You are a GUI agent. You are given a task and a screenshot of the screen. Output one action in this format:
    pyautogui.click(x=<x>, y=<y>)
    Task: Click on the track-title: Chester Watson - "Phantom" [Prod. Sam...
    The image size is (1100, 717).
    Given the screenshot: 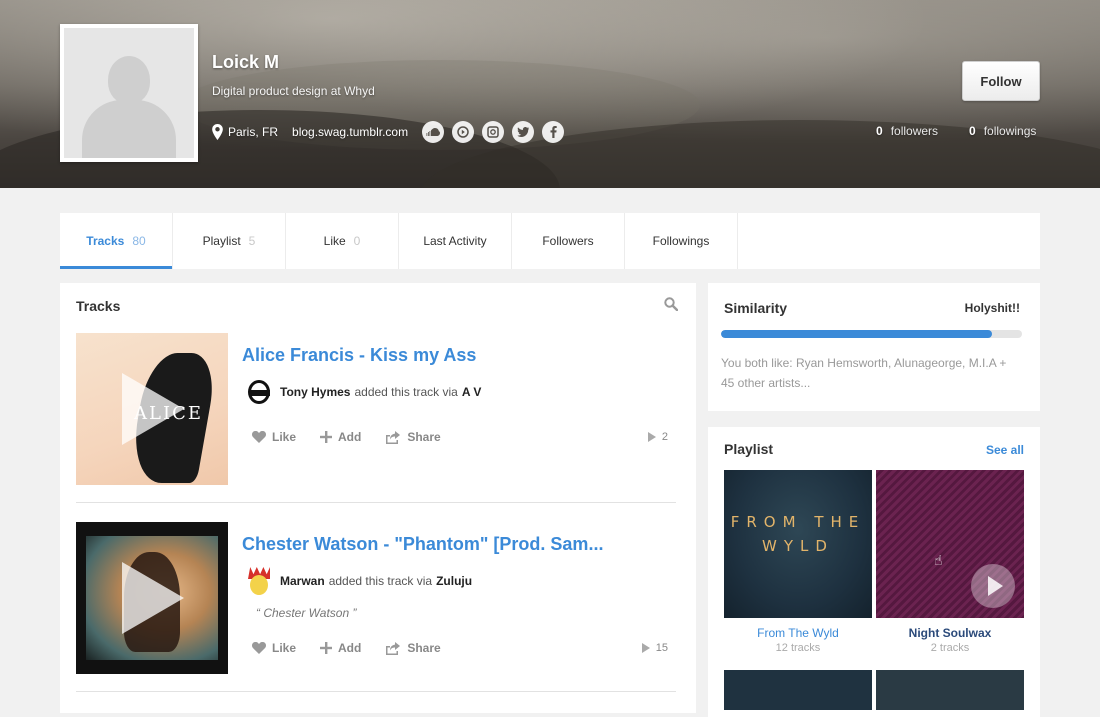 What is the action you would take?
    pyautogui.click(x=422, y=544)
    